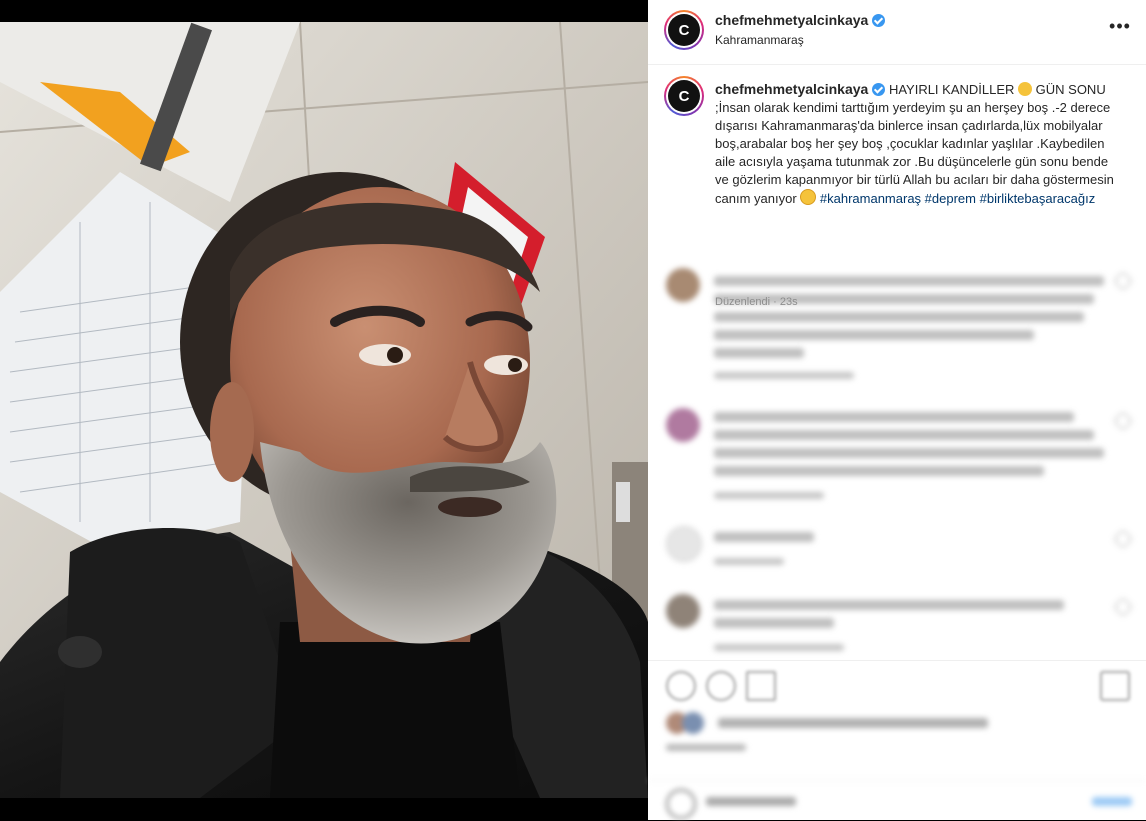  What do you see at coordinates (897, 743) in the screenshot?
I see `likes-summary` at bounding box center [897, 743].